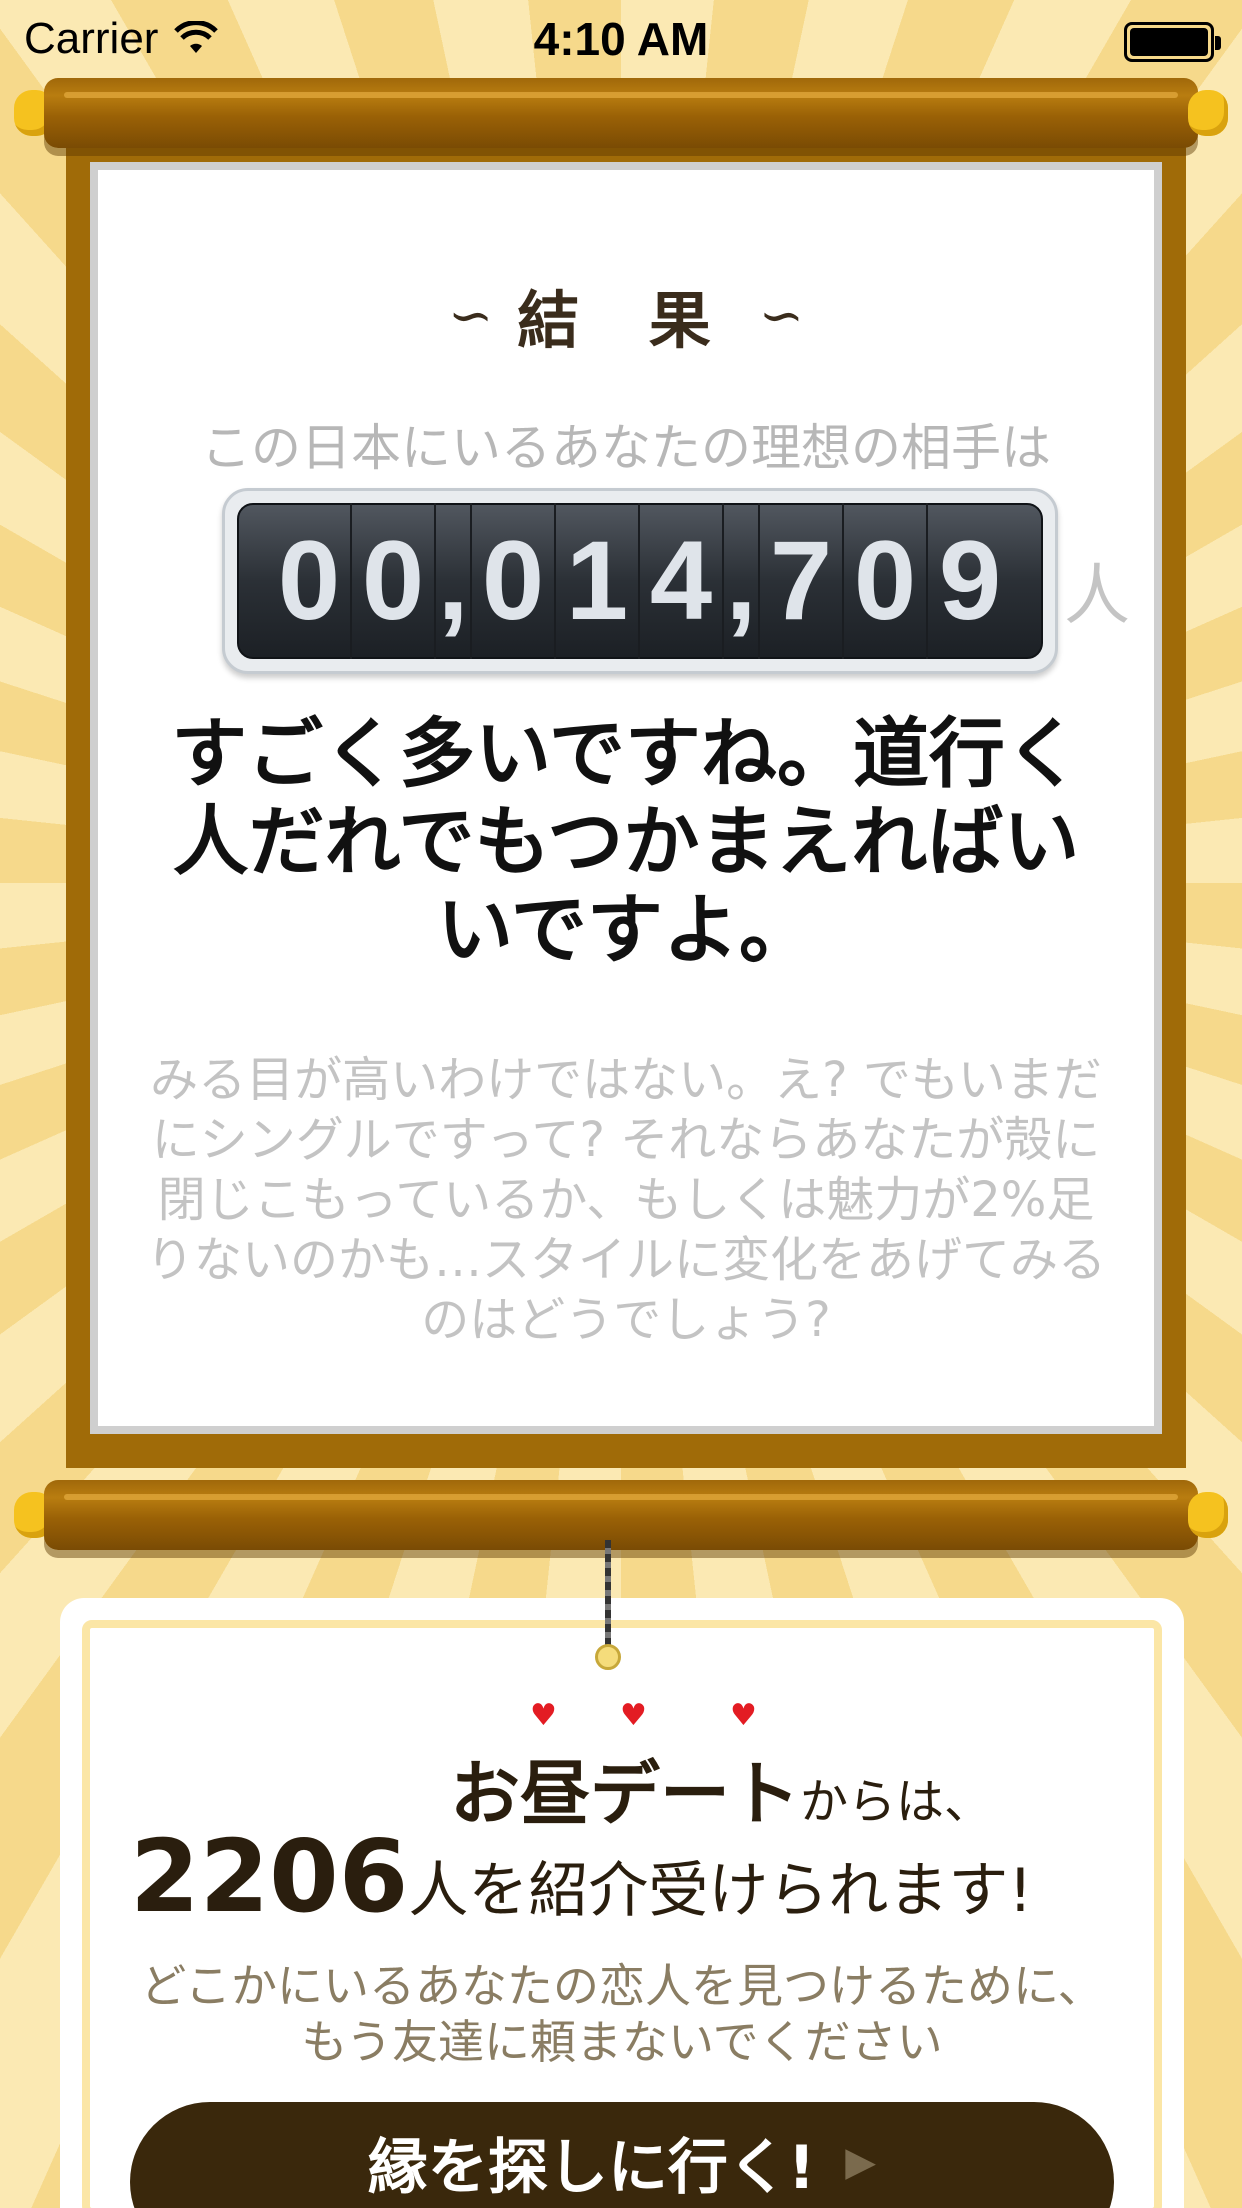 The image size is (1242, 2208). What do you see at coordinates (1172, 42) in the screenshot?
I see `battery-icon` at bounding box center [1172, 42].